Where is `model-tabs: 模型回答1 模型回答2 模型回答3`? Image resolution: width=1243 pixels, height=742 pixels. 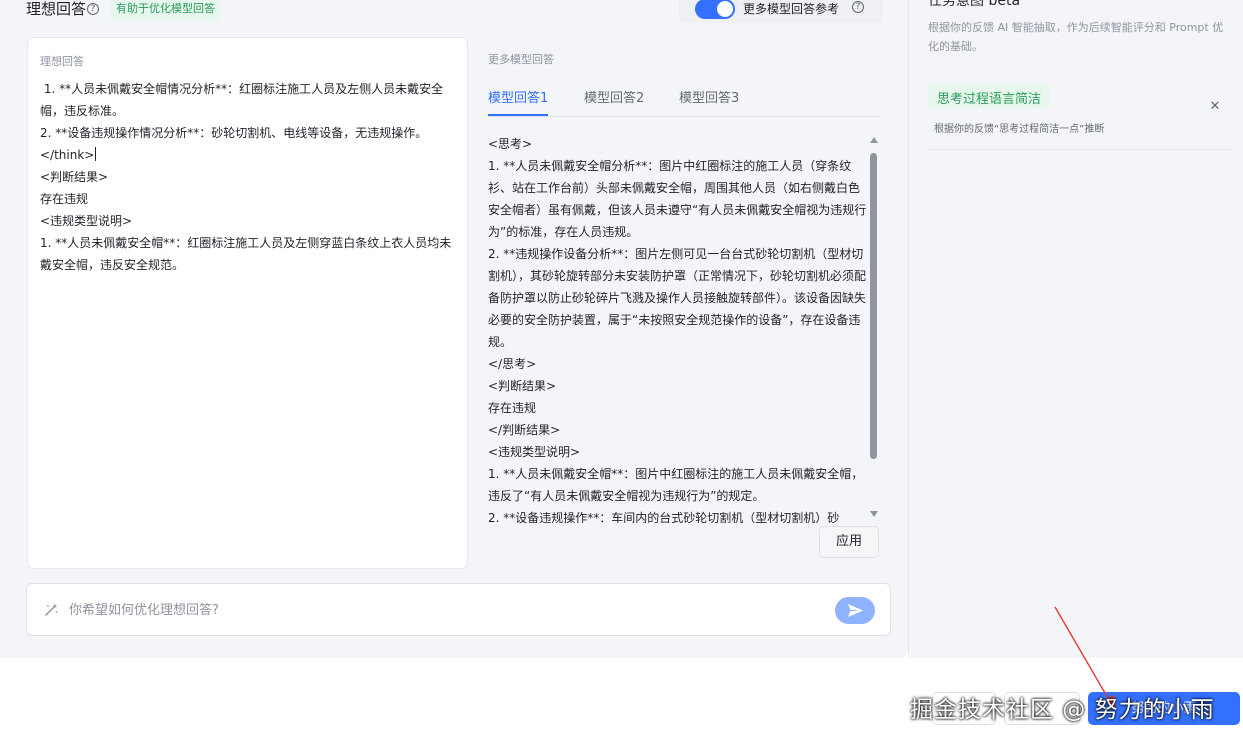
model-tabs: 模型回答1 模型回答2 模型回答3 is located at coordinates (684, 101).